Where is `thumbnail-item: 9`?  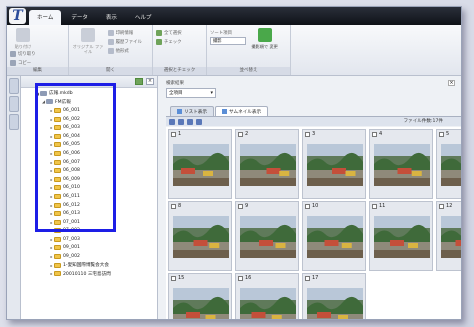
thumbnail-item: 9 is located at coordinates (267, 236).